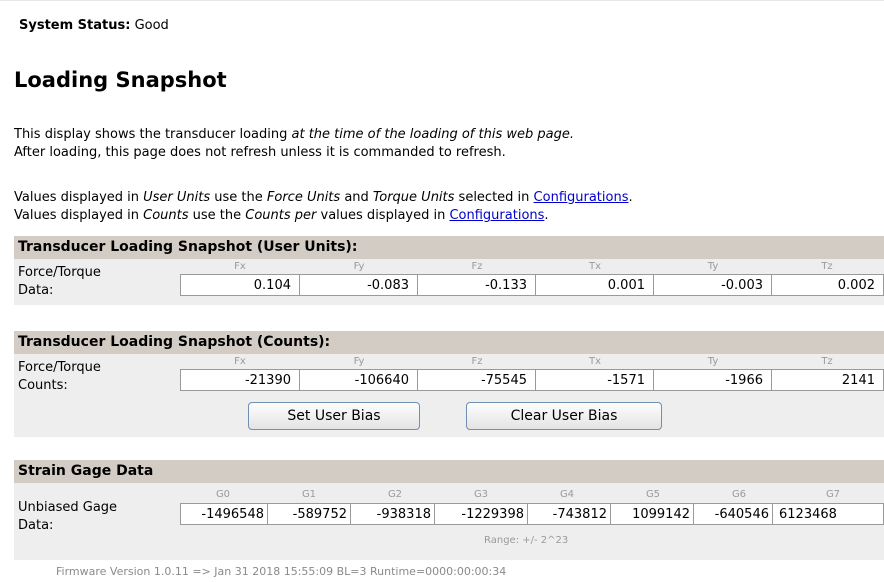  I want to click on gage-value-g0: -1496548, so click(224, 514).